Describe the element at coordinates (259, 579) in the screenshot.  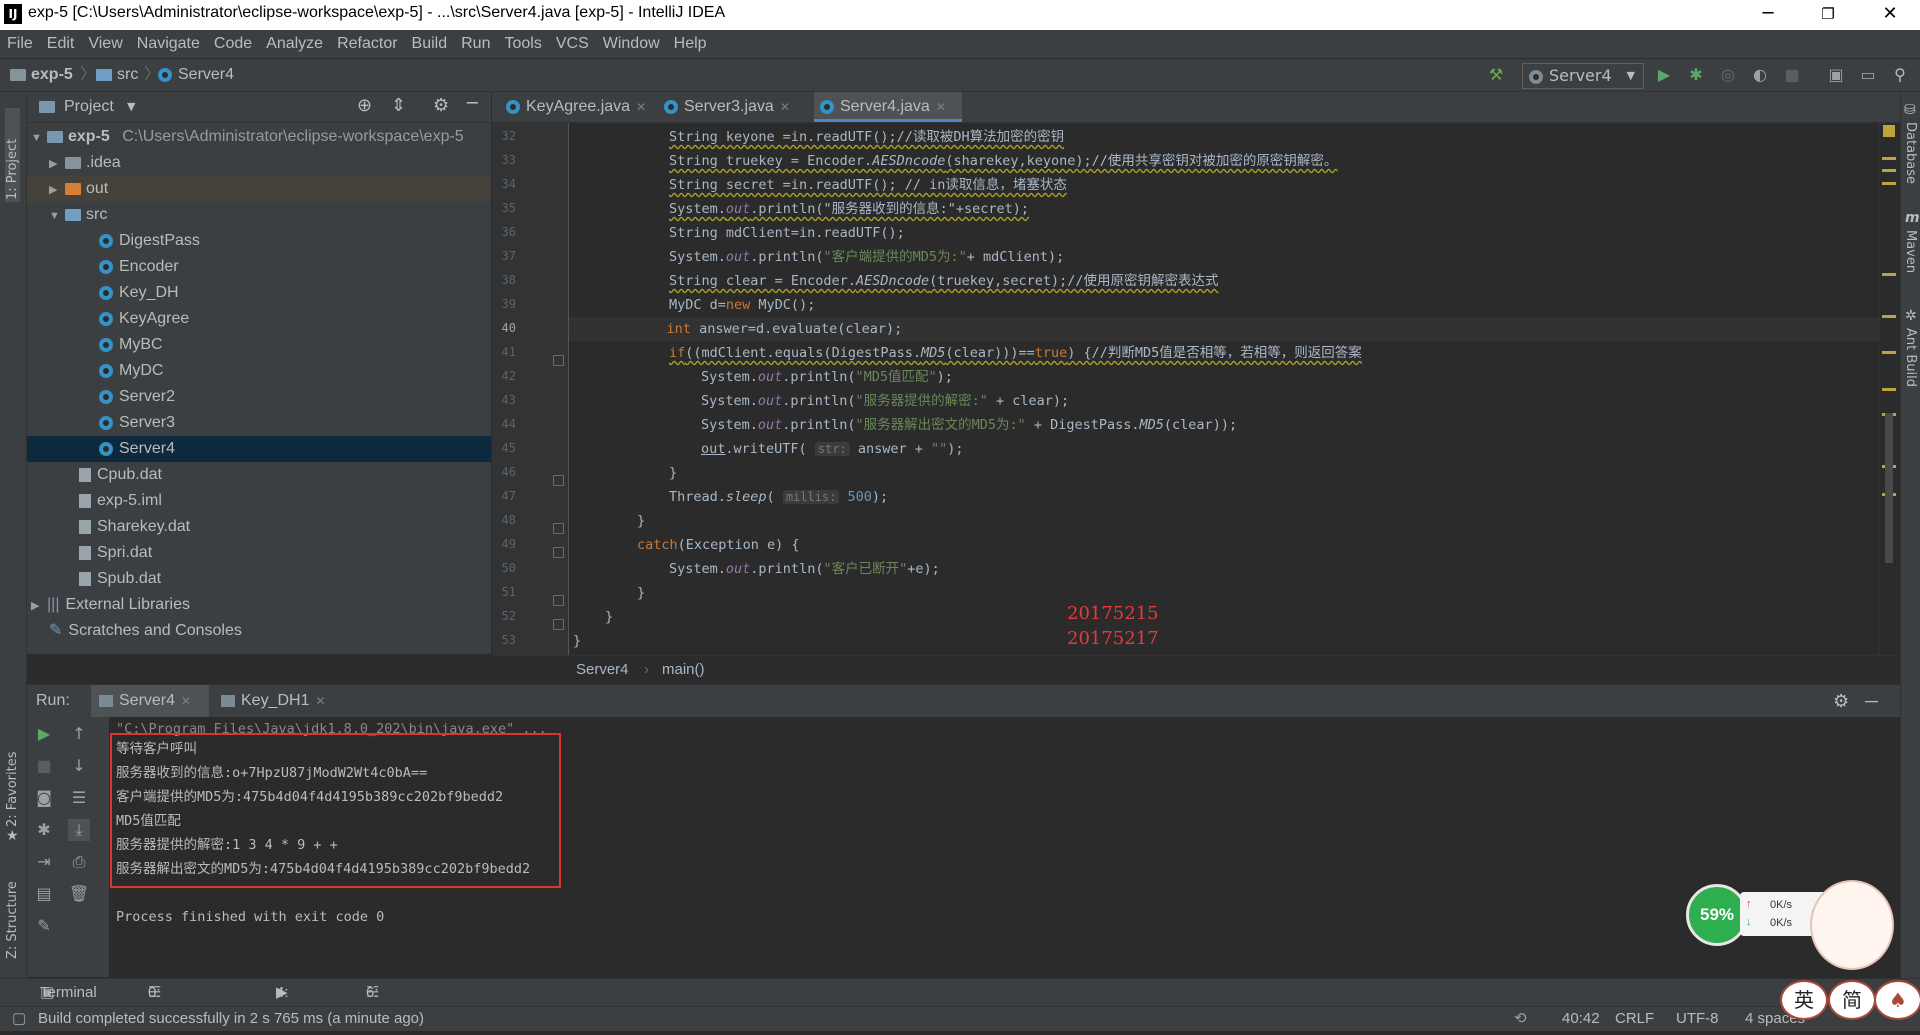
I see `tree-file-item: Spub.dat` at that location.